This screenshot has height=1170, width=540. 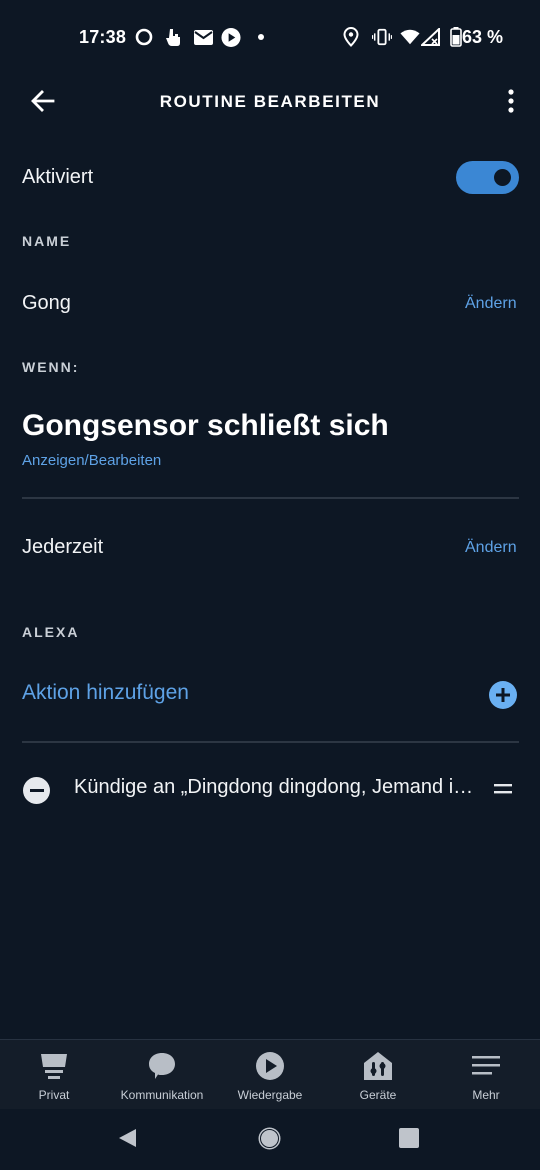 I want to click on nav-item-kommunikation: Kommunikation, so click(x=162, y=1075).